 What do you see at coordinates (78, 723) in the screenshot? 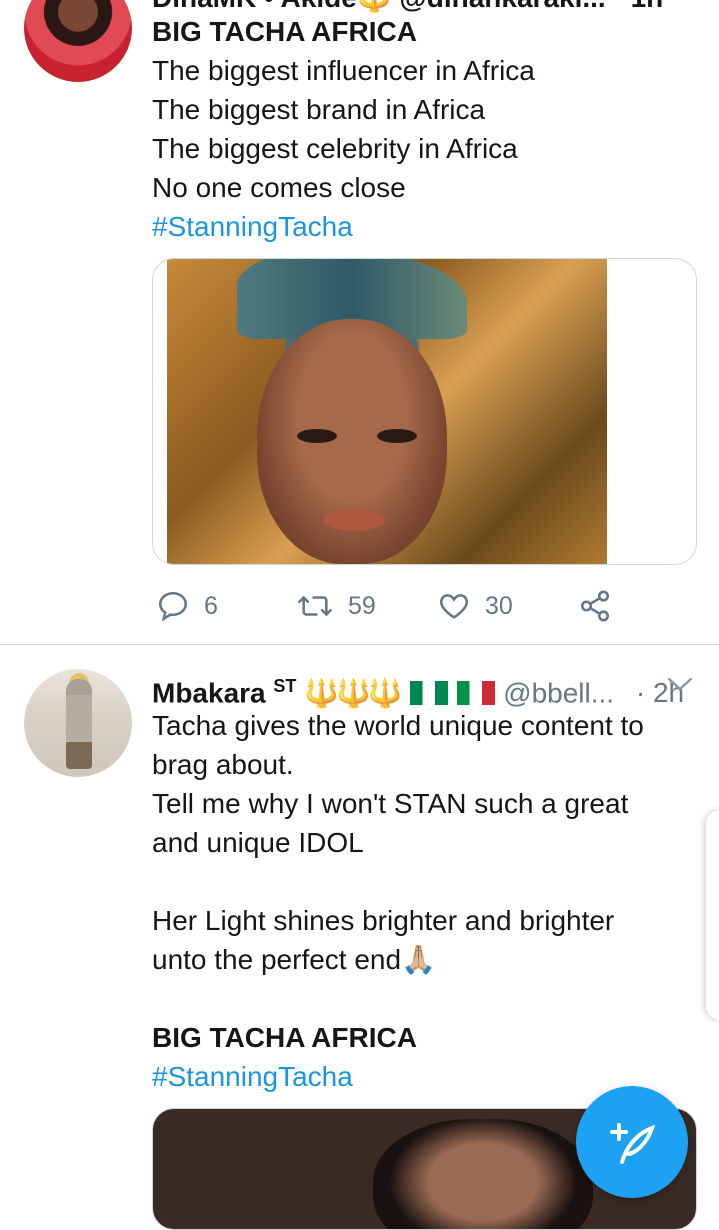
I see `avatar` at bounding box center [78, 723].